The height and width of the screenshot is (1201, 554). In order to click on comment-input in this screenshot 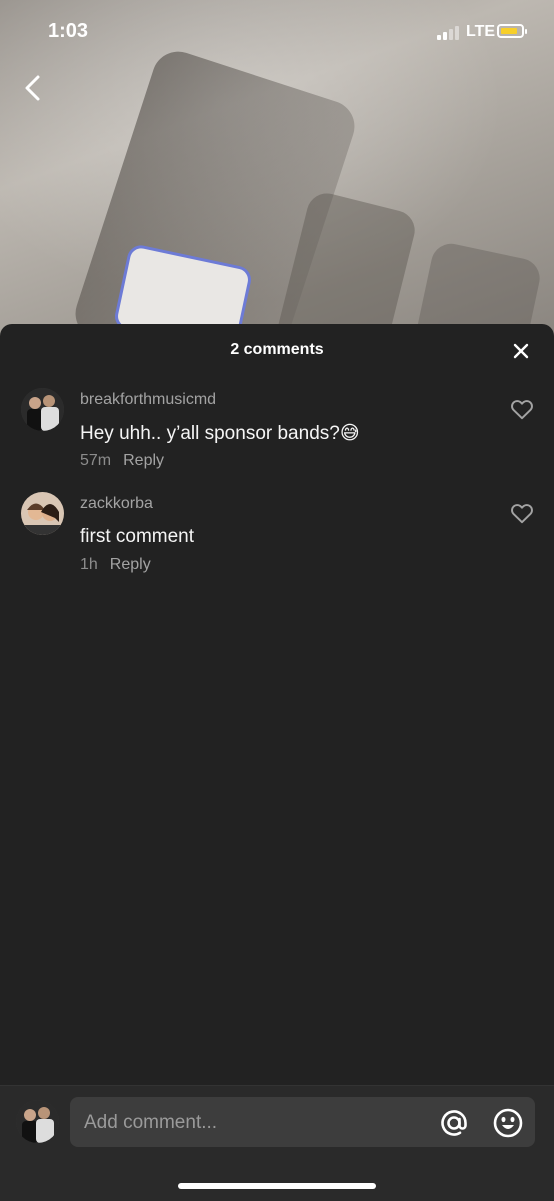, I will do `click(254, 1123)`.